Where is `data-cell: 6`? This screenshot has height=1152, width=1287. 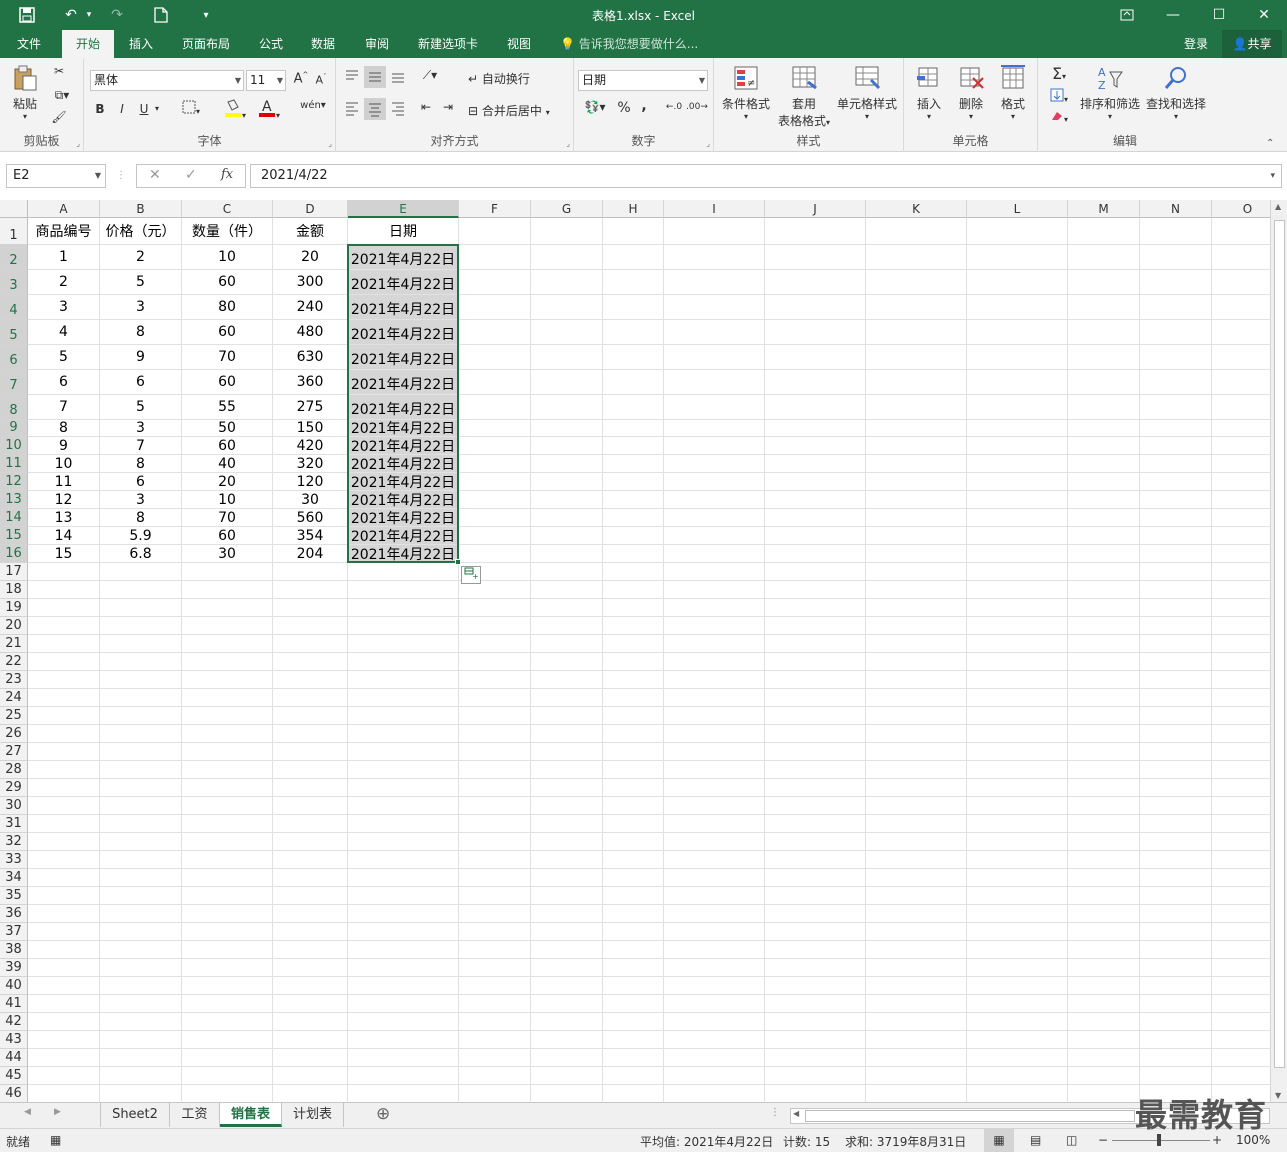
data-cell: 6 is located at coordinates (141, 382).